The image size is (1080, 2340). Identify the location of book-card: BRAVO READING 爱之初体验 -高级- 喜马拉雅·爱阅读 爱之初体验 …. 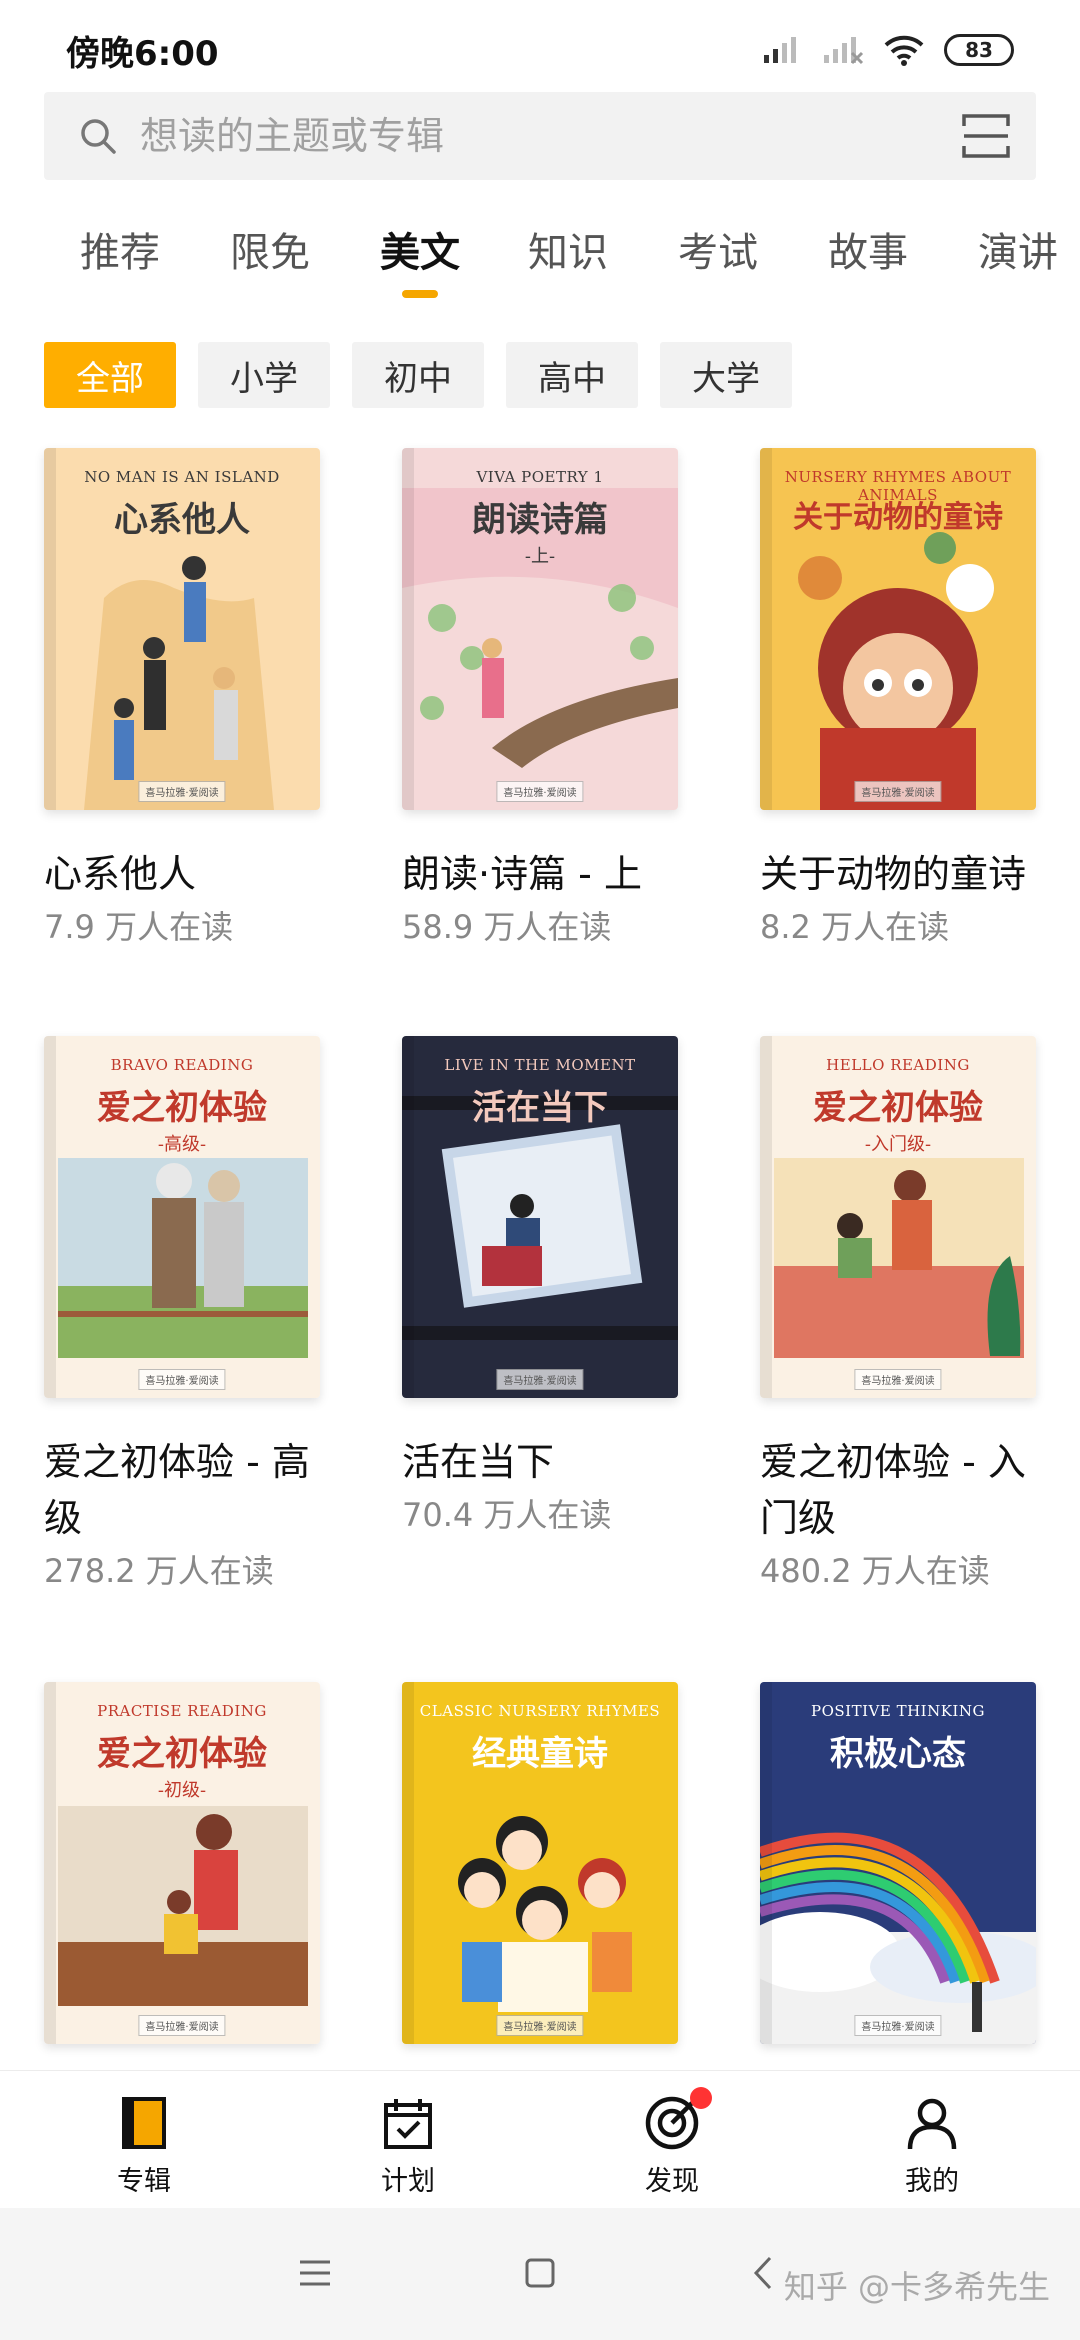
(182, 1316).